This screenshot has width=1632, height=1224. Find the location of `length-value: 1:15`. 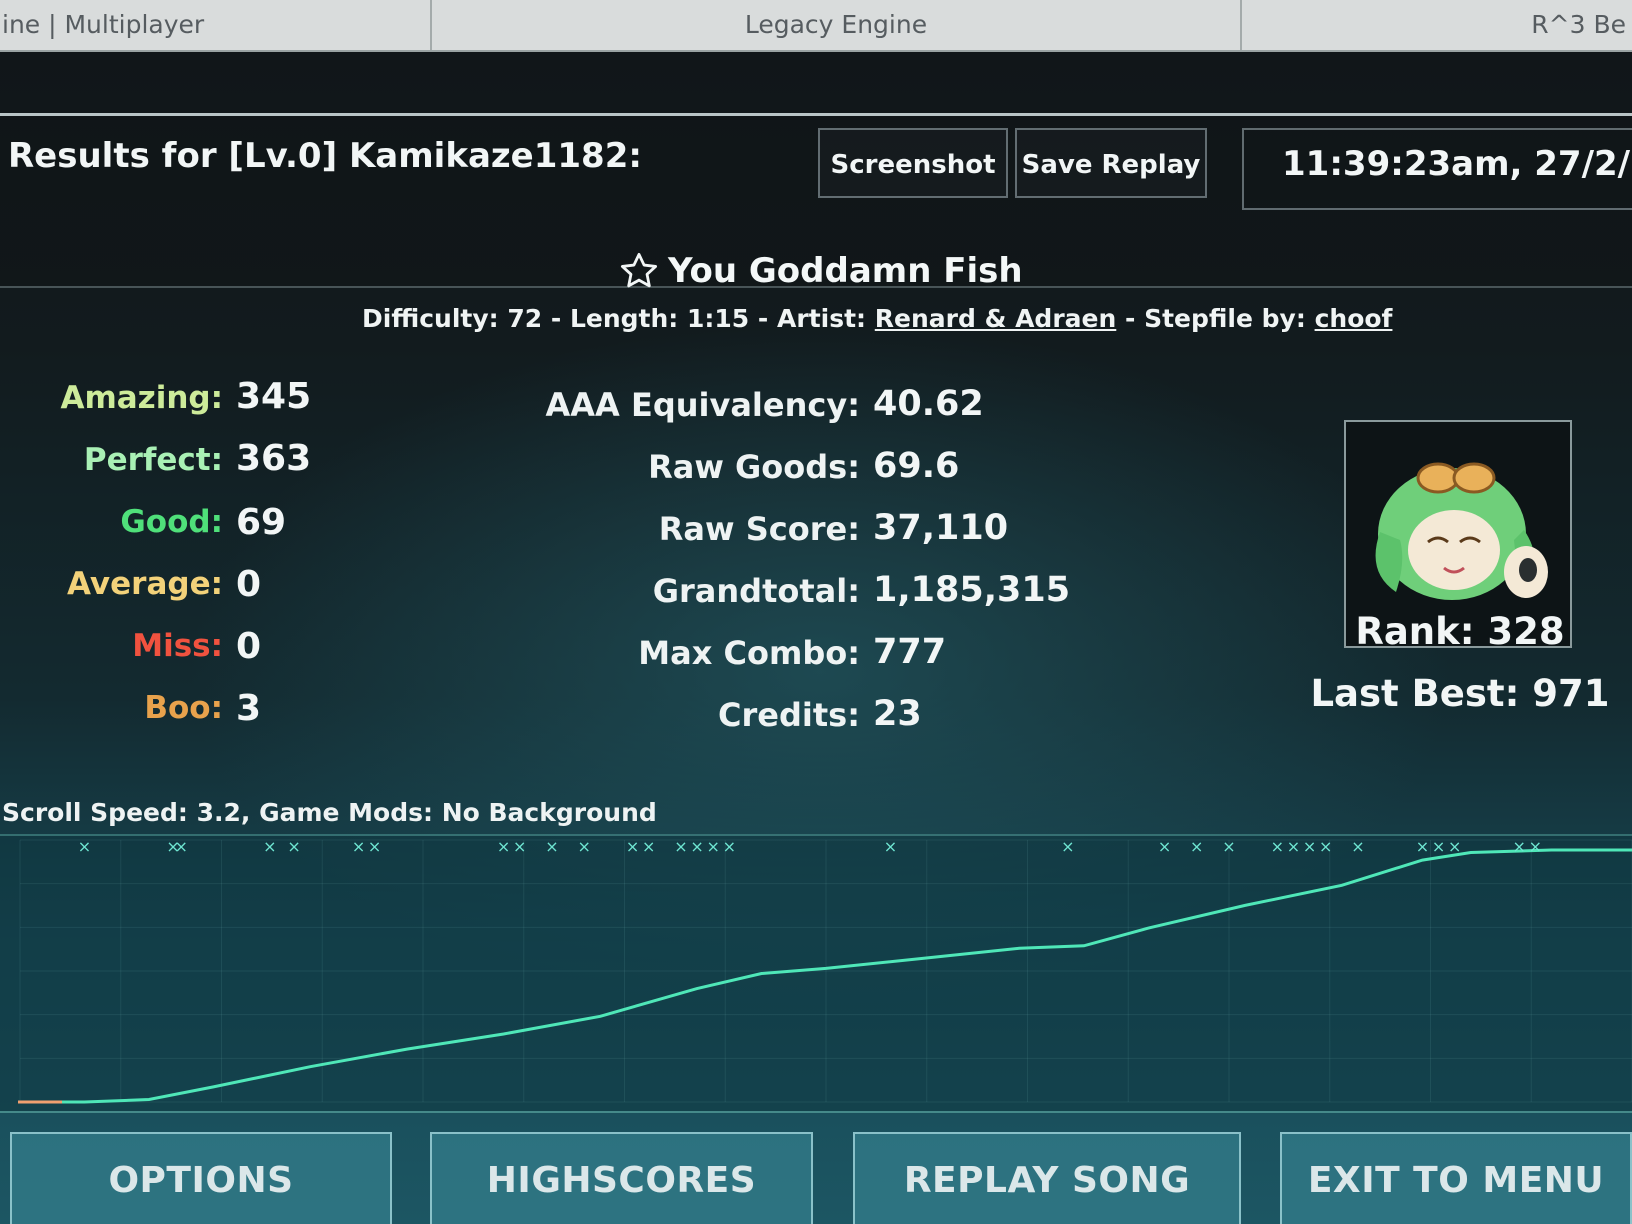

length-value: 1:15 is located at coordinates (718, 318).